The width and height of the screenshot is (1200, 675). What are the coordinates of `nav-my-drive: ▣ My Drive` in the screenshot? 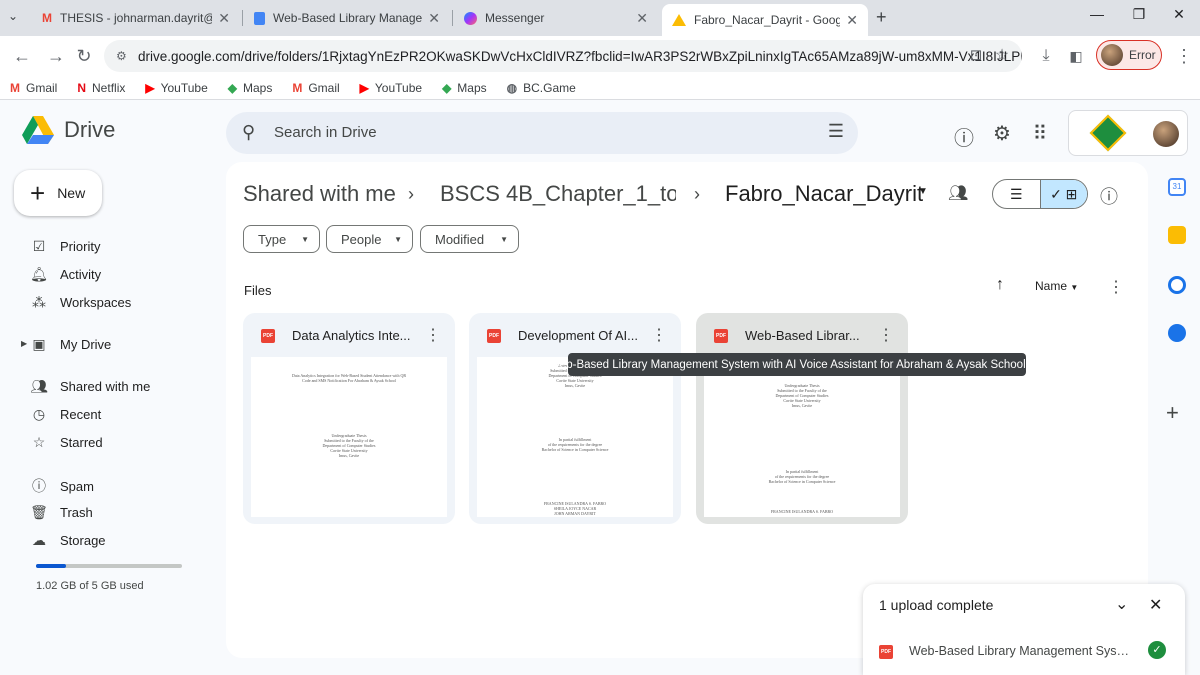 It's located at (70, 344).